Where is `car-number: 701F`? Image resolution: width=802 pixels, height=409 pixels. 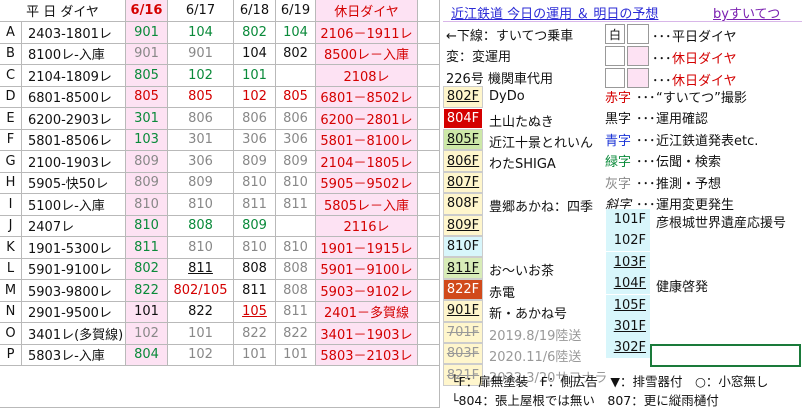 car-number: 701F is located at coordinates (463, 332).